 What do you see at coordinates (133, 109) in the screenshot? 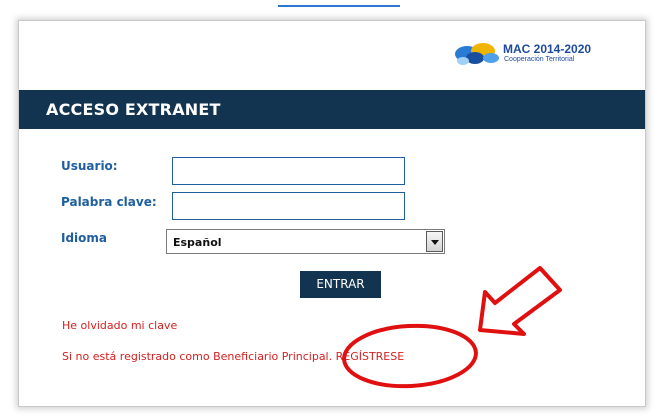
I see `page-title: ACCESO EXTRANET` at bounding box center [133, 109].